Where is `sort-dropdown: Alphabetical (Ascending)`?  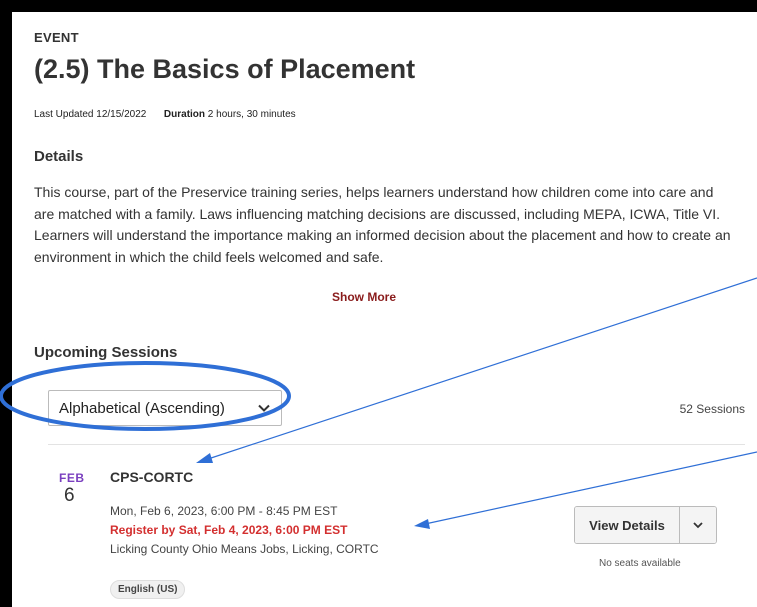
sort-dropdown: Alphabetical (Ascending) is located at coordinates (165, 408).